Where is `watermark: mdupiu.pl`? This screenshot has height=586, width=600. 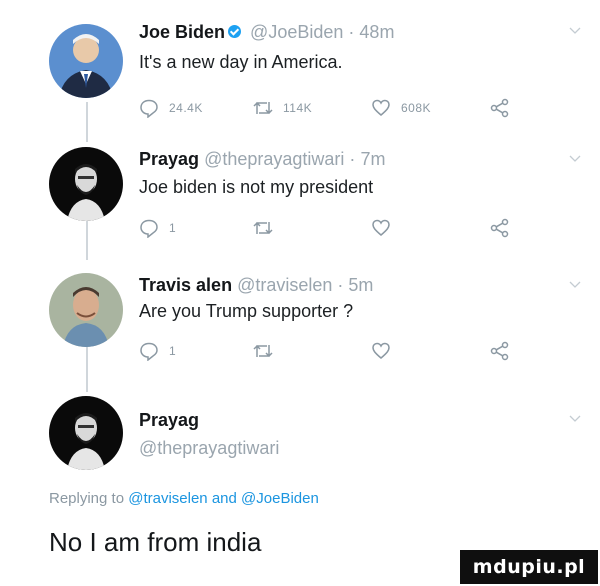
watermark: mdupiu.pl is located at coordinates (529, 567).